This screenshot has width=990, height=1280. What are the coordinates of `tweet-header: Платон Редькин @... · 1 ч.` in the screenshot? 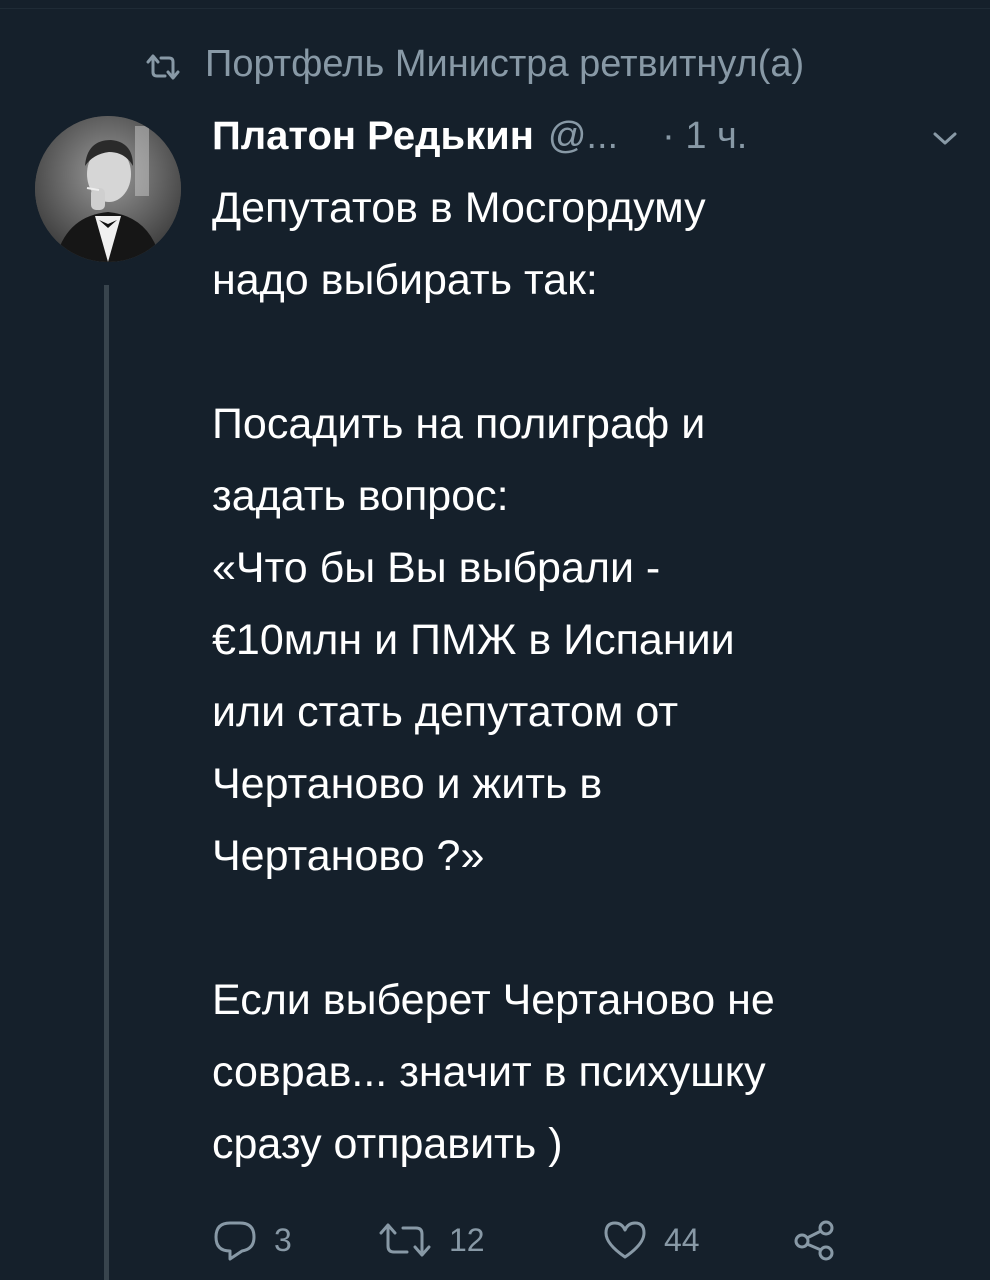 It's located at (479, 136).